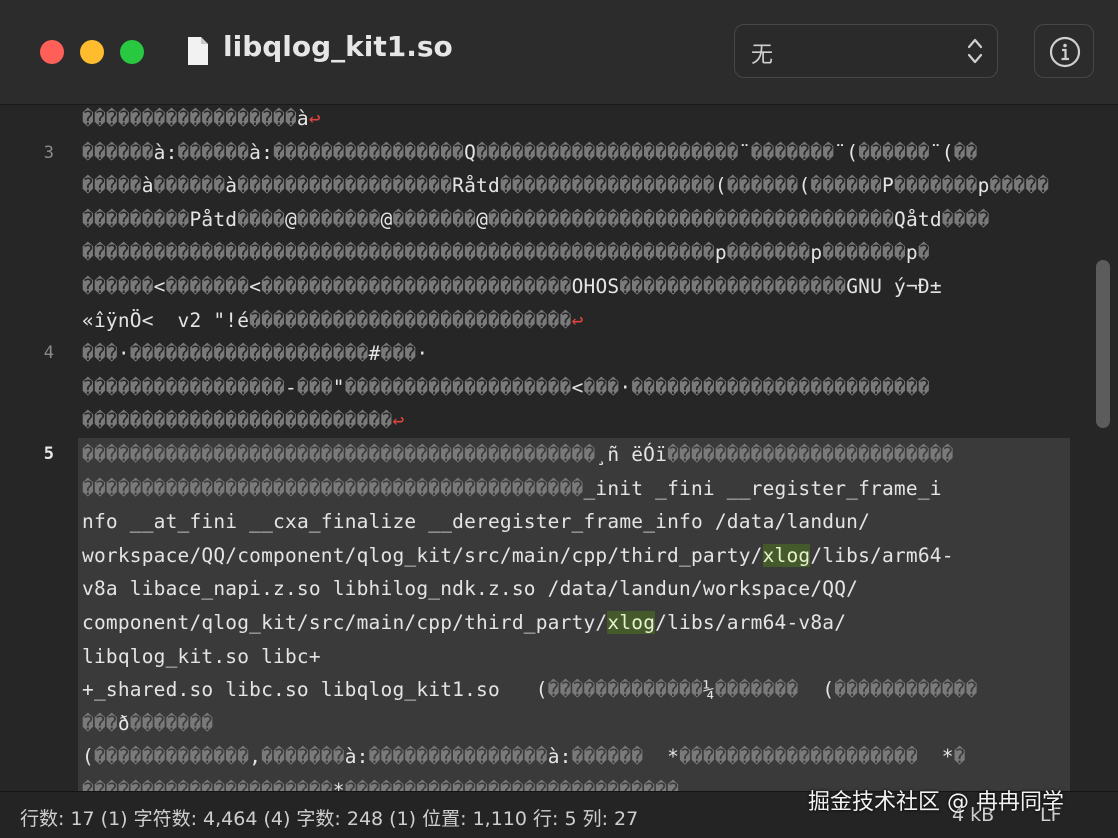  Describe the element at coordinates (201, 656) in the screenshot. I see `text-line: libqlog_kit.so libc+` at that location.